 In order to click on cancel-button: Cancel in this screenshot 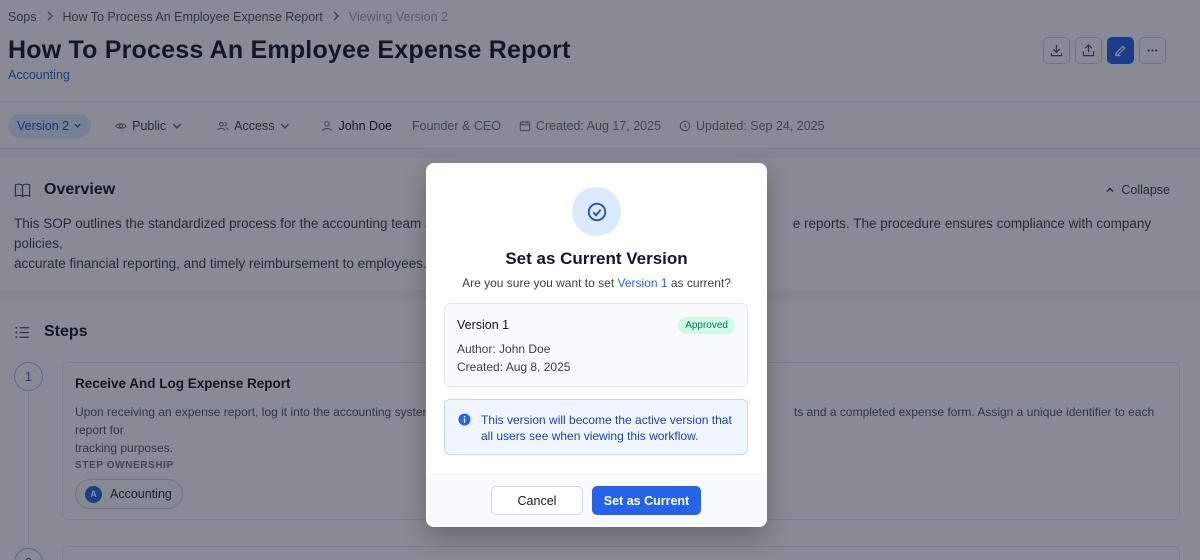, I will do `click(537, 500)`.